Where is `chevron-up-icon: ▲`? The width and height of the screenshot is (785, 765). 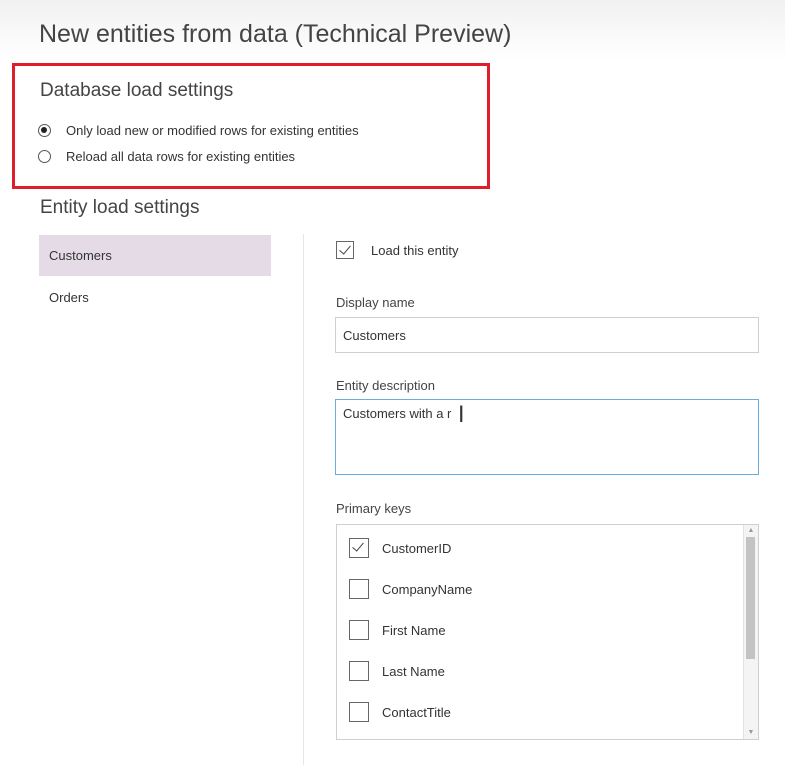
chevron-up-icon: ▲ is located at coordinates (751, 531).